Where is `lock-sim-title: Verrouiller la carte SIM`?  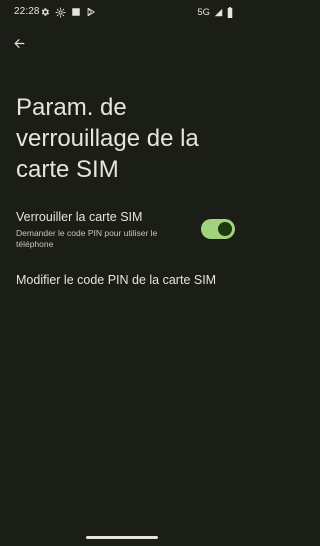 lock-sim-title: Verrouiller la carte SIM is located at coordinates (79, 217).